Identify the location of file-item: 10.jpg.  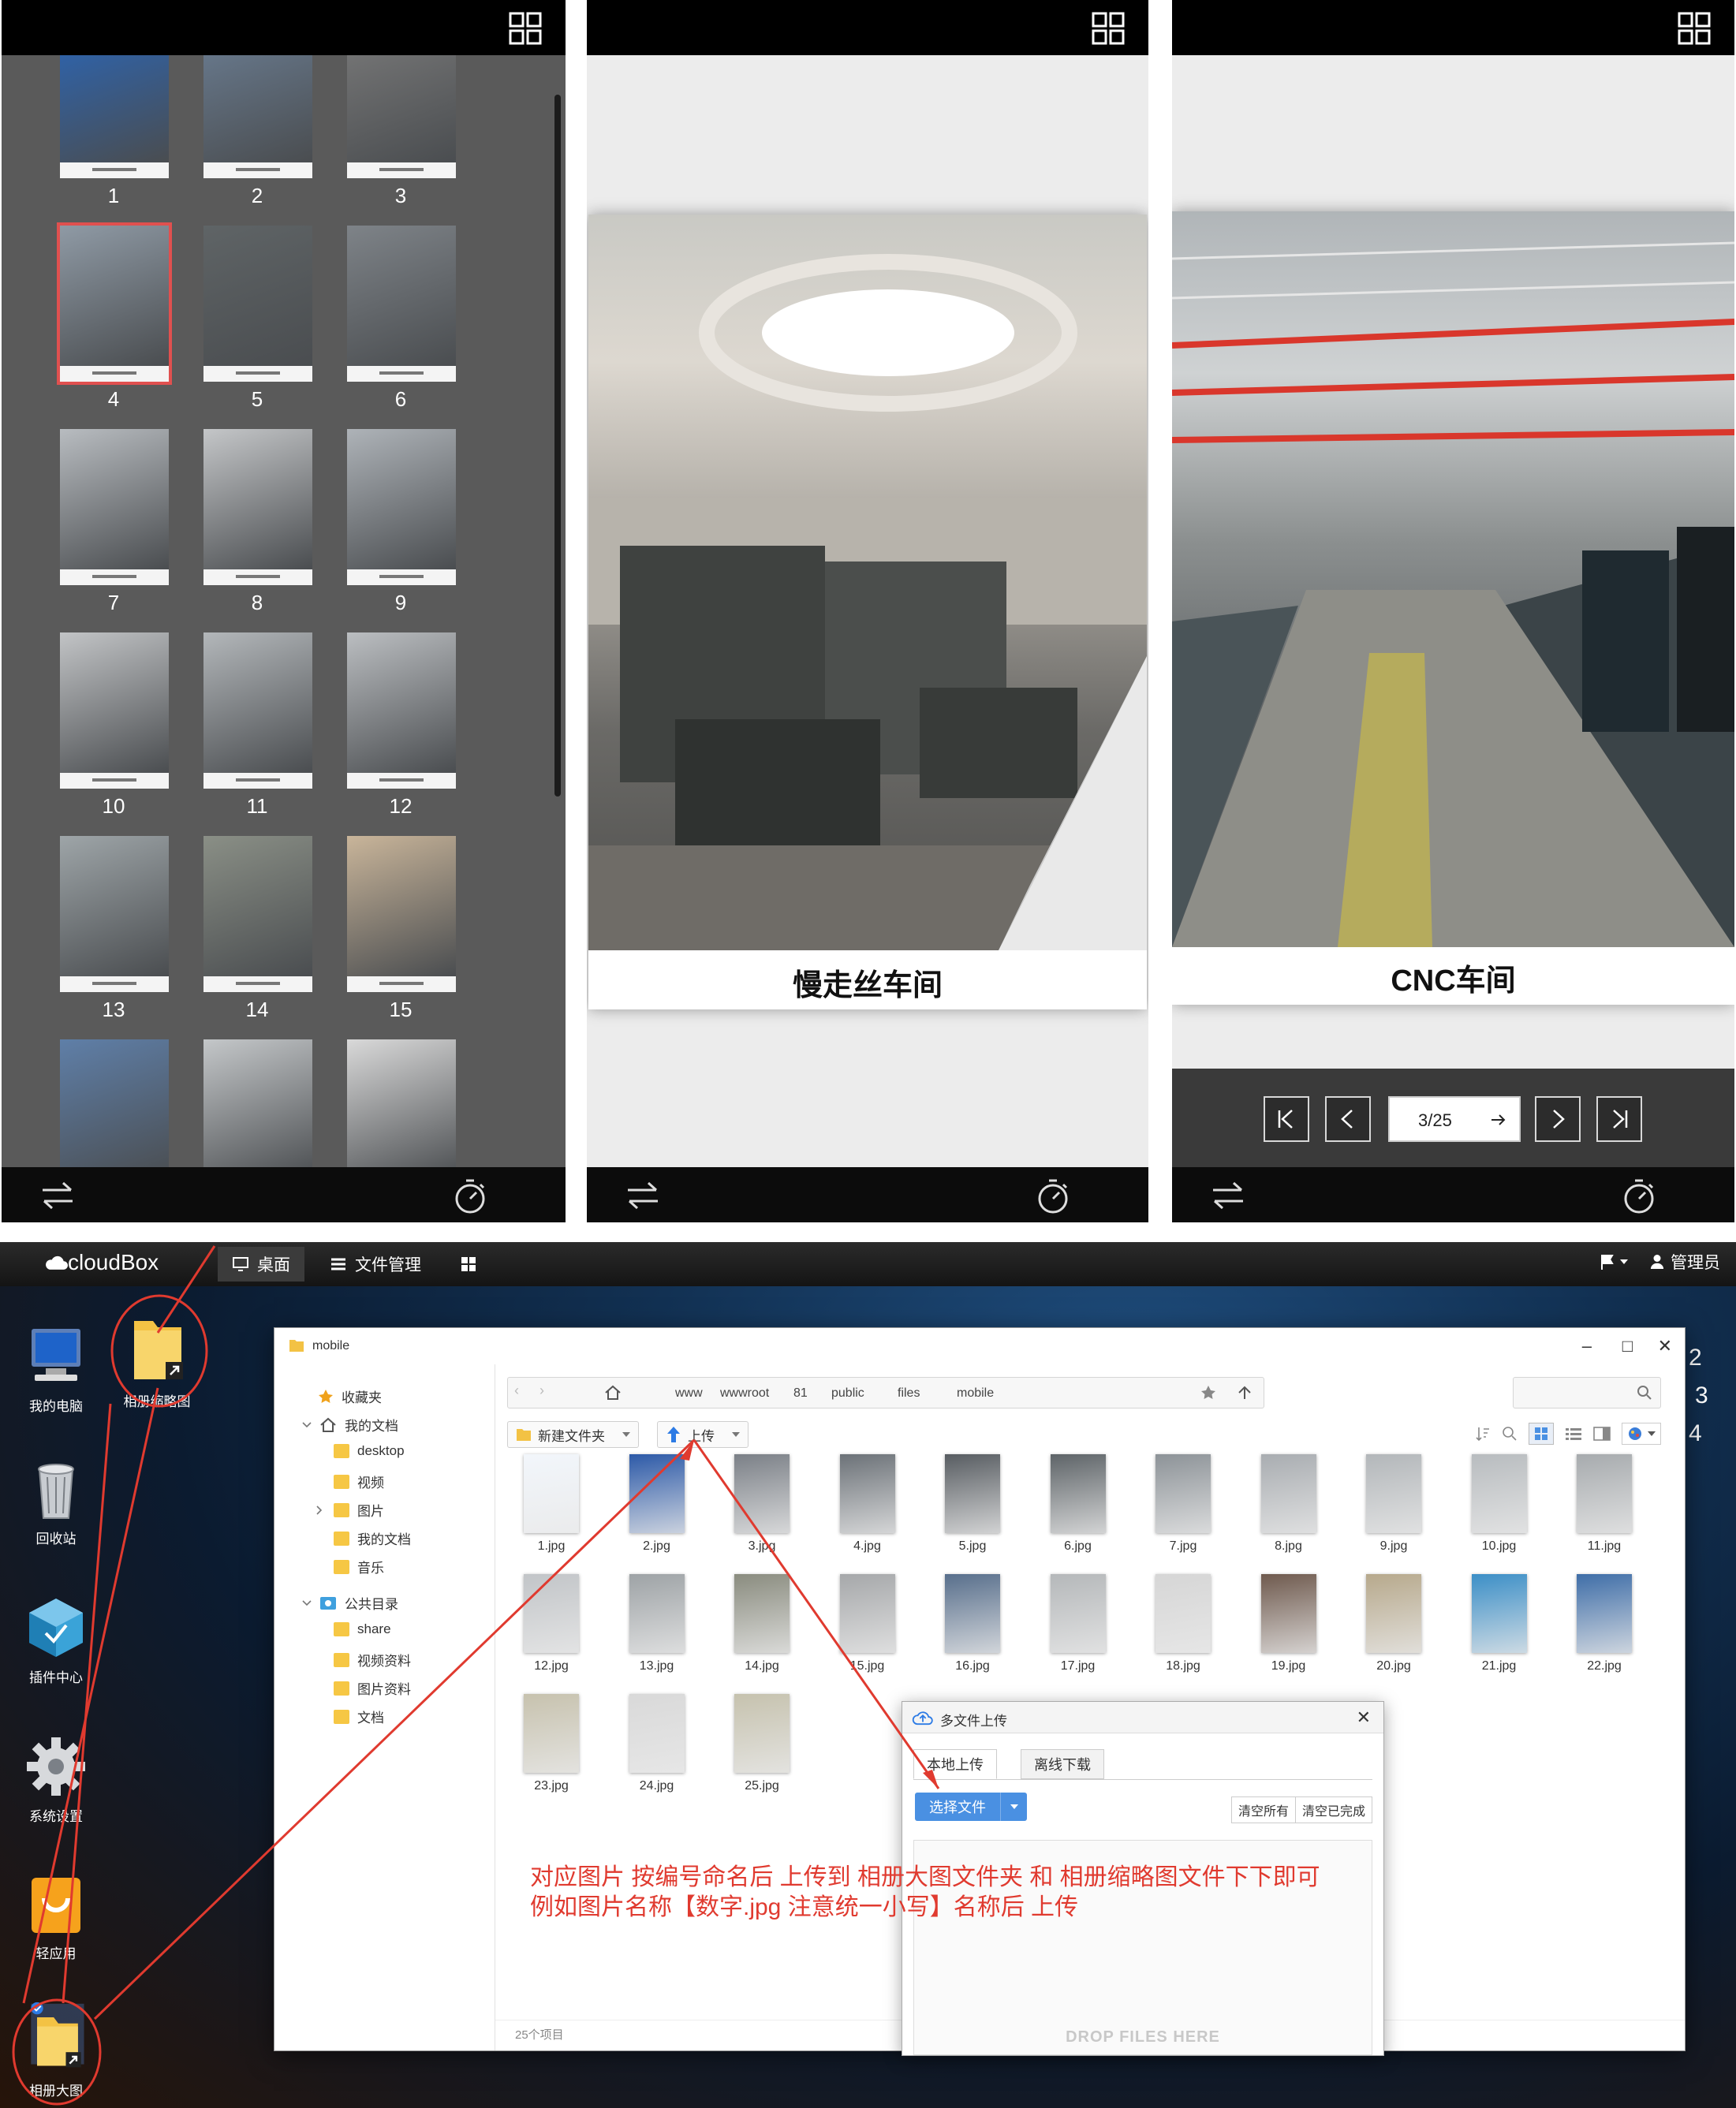
(1499, 1509).